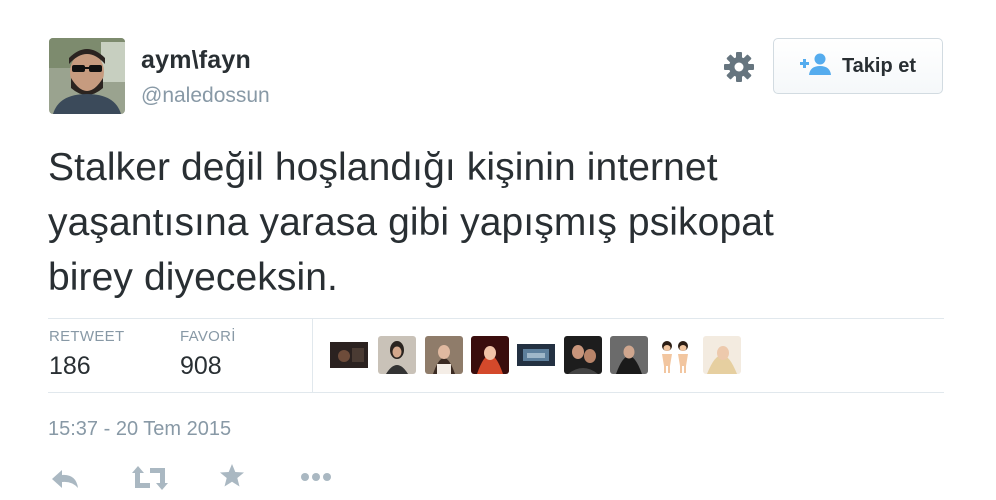  Describe the element at coordinates (232, 478) in the screenshot. I see `star-icon` at that location.